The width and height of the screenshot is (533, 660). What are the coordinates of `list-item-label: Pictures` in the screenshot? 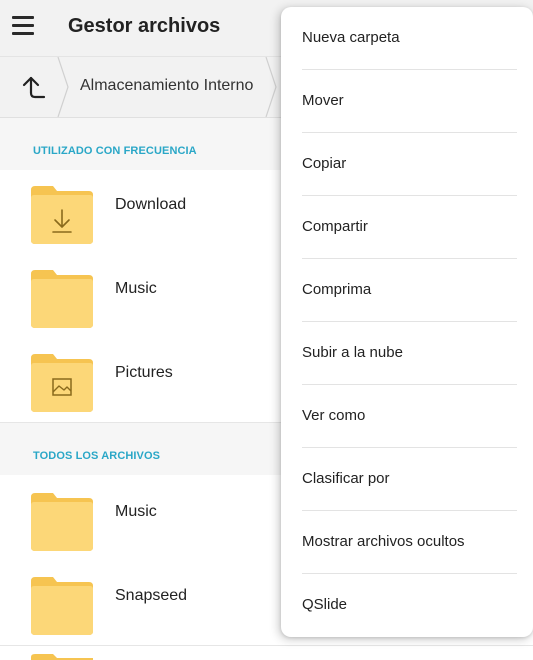 It's located at (144, 372).